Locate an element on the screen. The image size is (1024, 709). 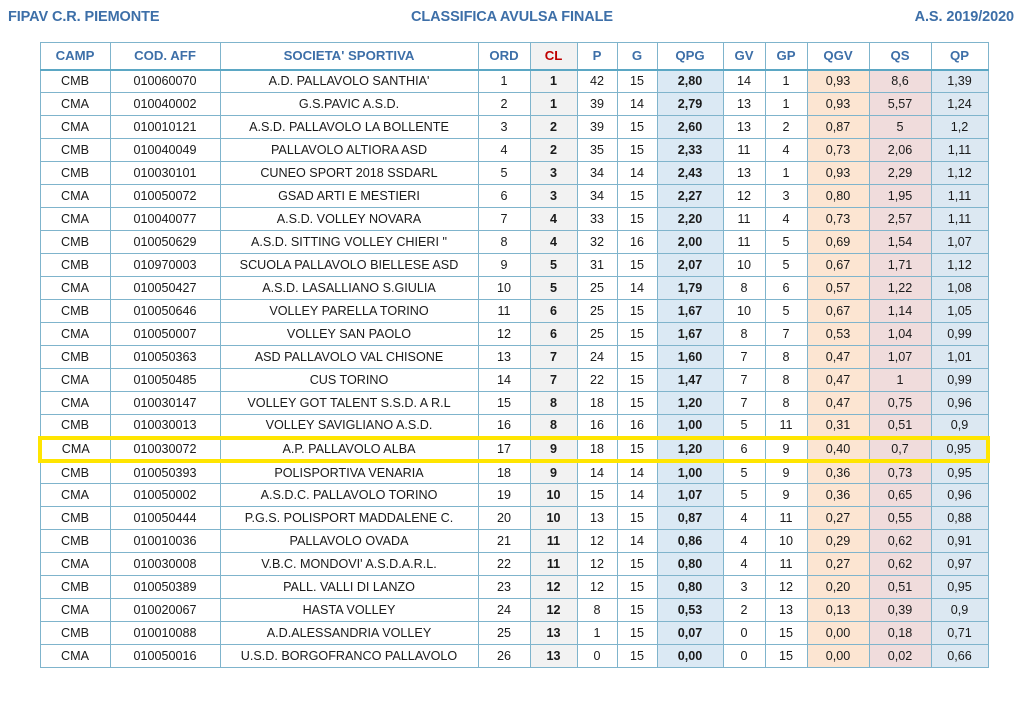
cell-cl: 13 is located at coordinates (553, 633).